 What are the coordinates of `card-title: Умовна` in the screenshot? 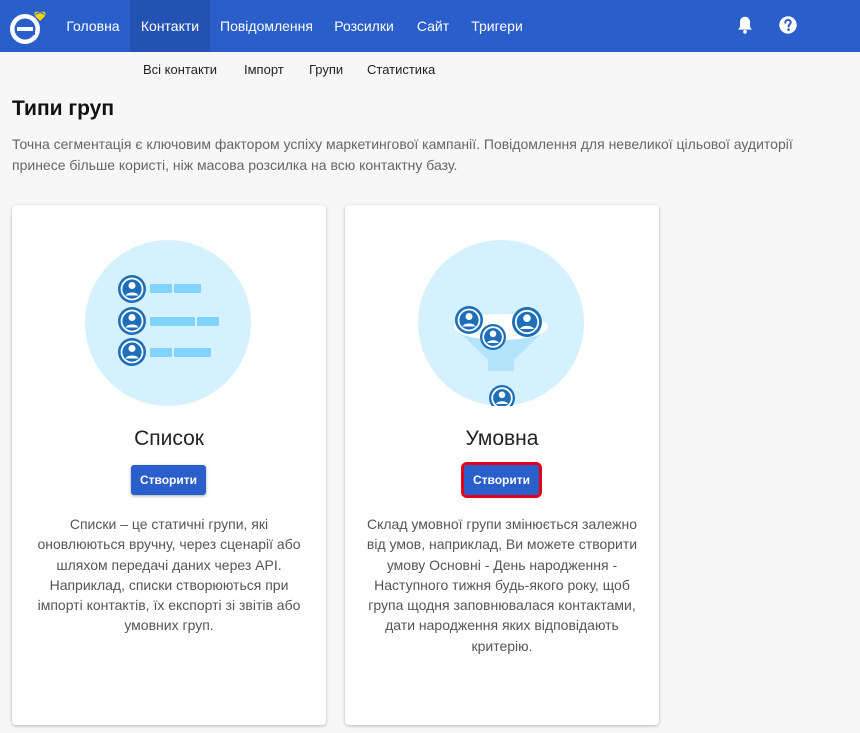 It's located at (502, 438).